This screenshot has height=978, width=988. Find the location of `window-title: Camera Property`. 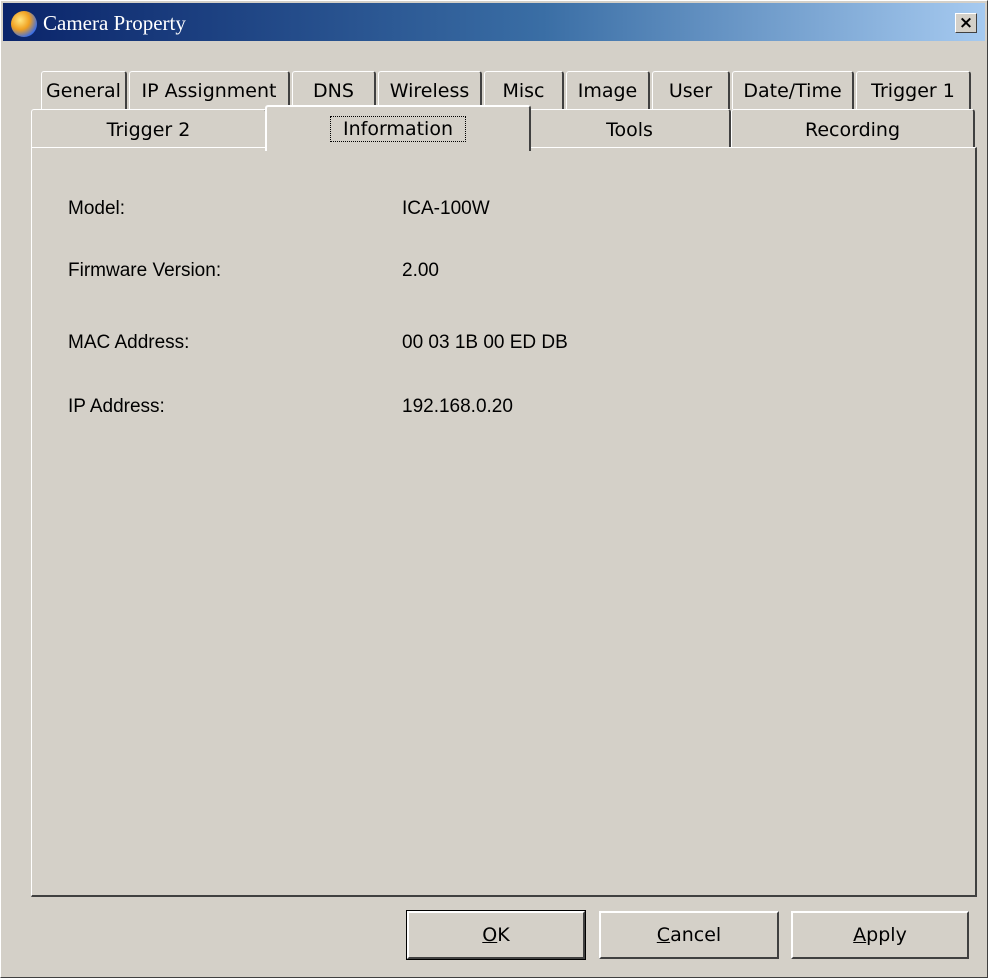

window-title: Camera Property is located at coordinates (114, 23).